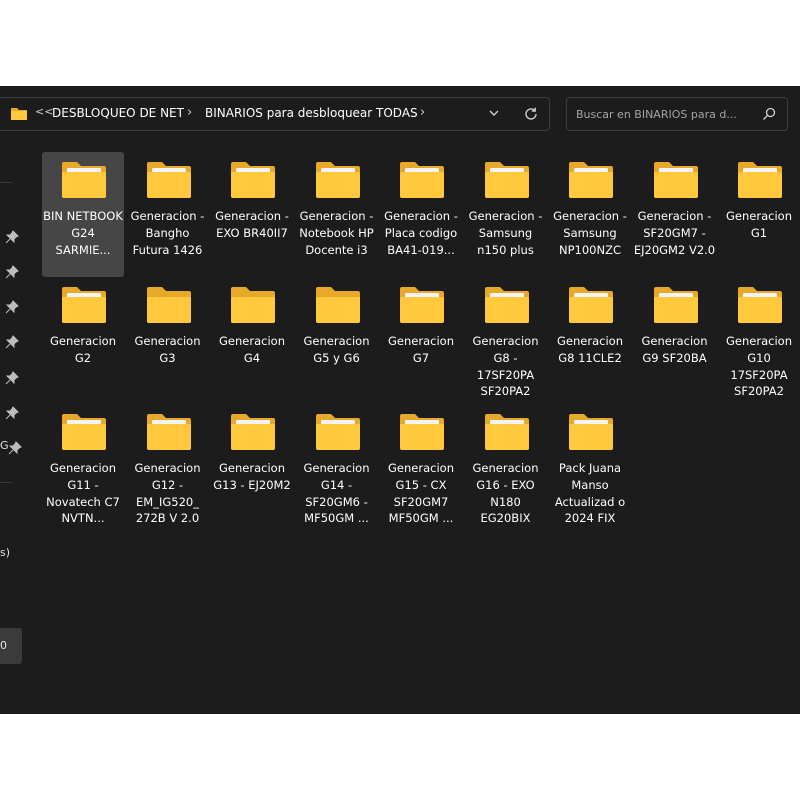  What do you see at coordinates (167, 349) in the screenshot?
I see `folder-label: Generacion G3` at bounding box center [167, 349].